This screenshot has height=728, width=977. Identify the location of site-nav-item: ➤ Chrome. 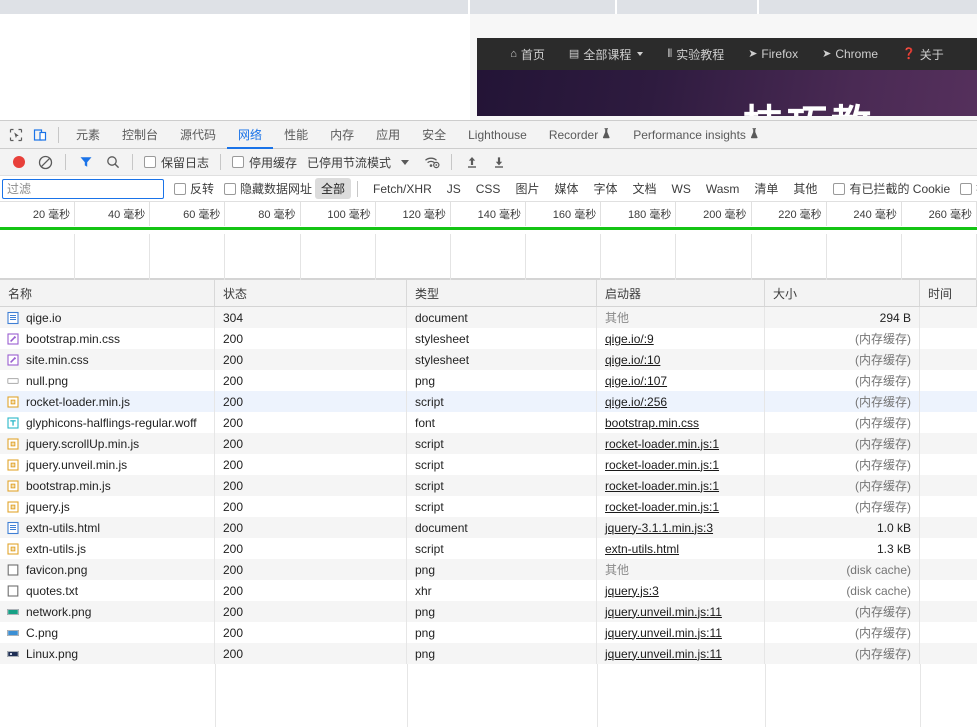
(850, 54).